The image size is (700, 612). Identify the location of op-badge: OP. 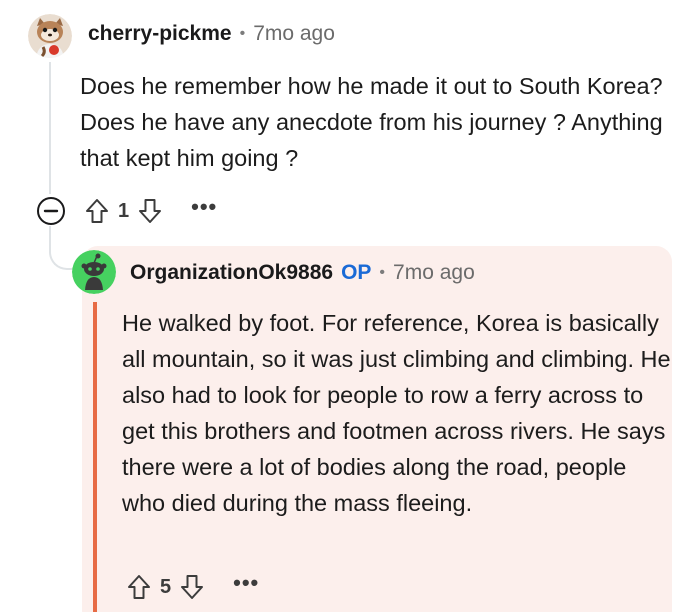
(356, 272).